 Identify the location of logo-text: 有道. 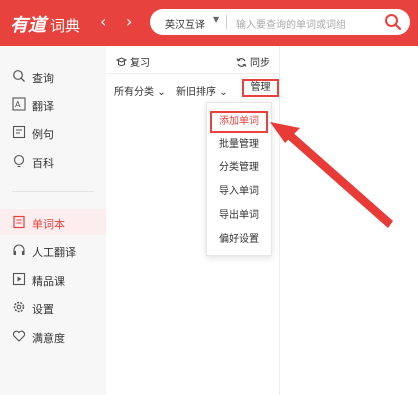
(28, 25).